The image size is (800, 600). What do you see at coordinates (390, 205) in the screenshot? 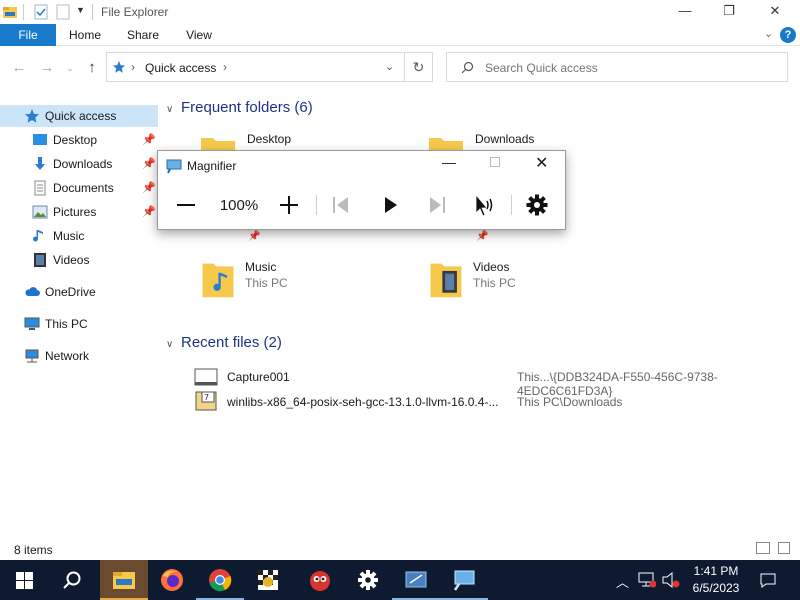
I see `play-button` at bounding box center [390, 205].